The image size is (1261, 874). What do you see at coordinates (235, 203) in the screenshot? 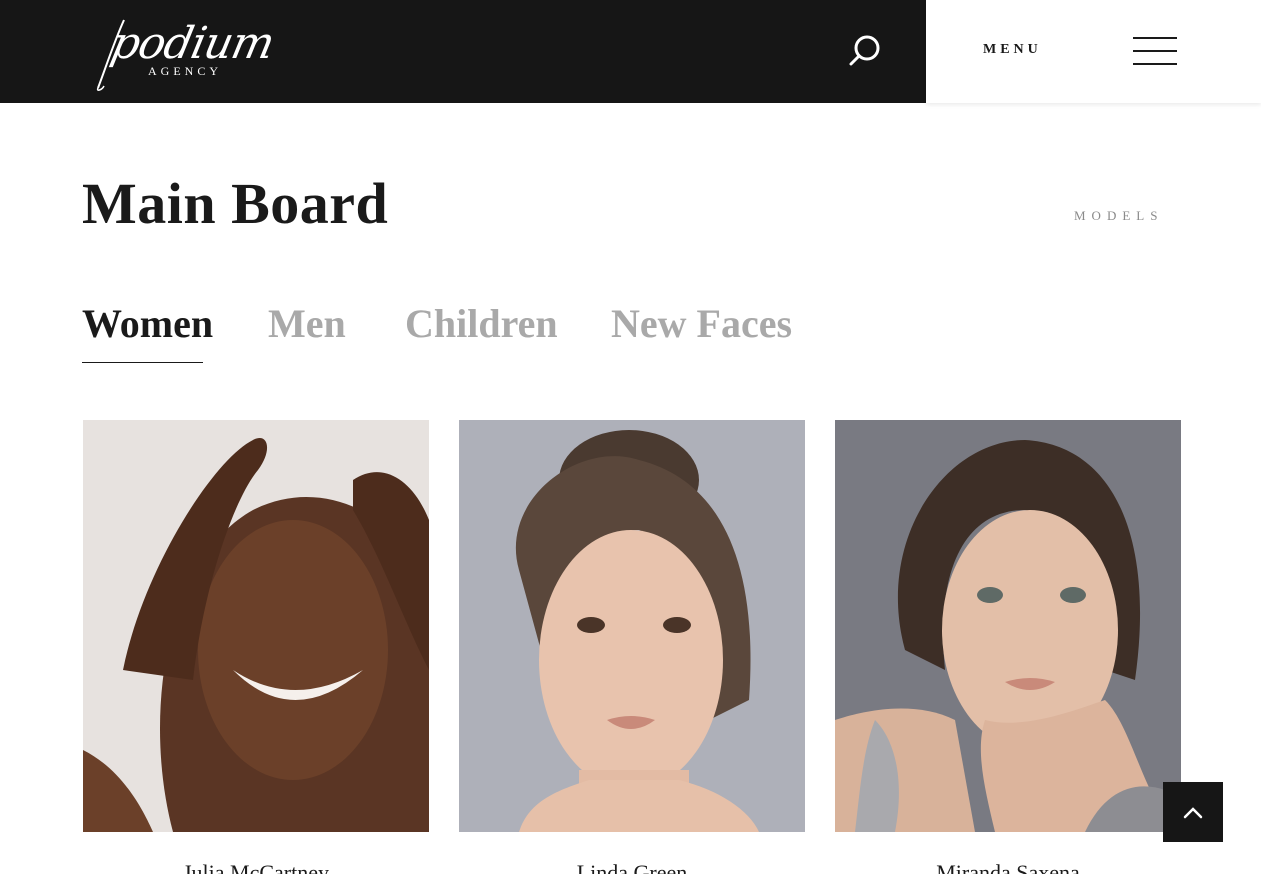
I see `page-title: Main Board` at bounding box center [235, 203].